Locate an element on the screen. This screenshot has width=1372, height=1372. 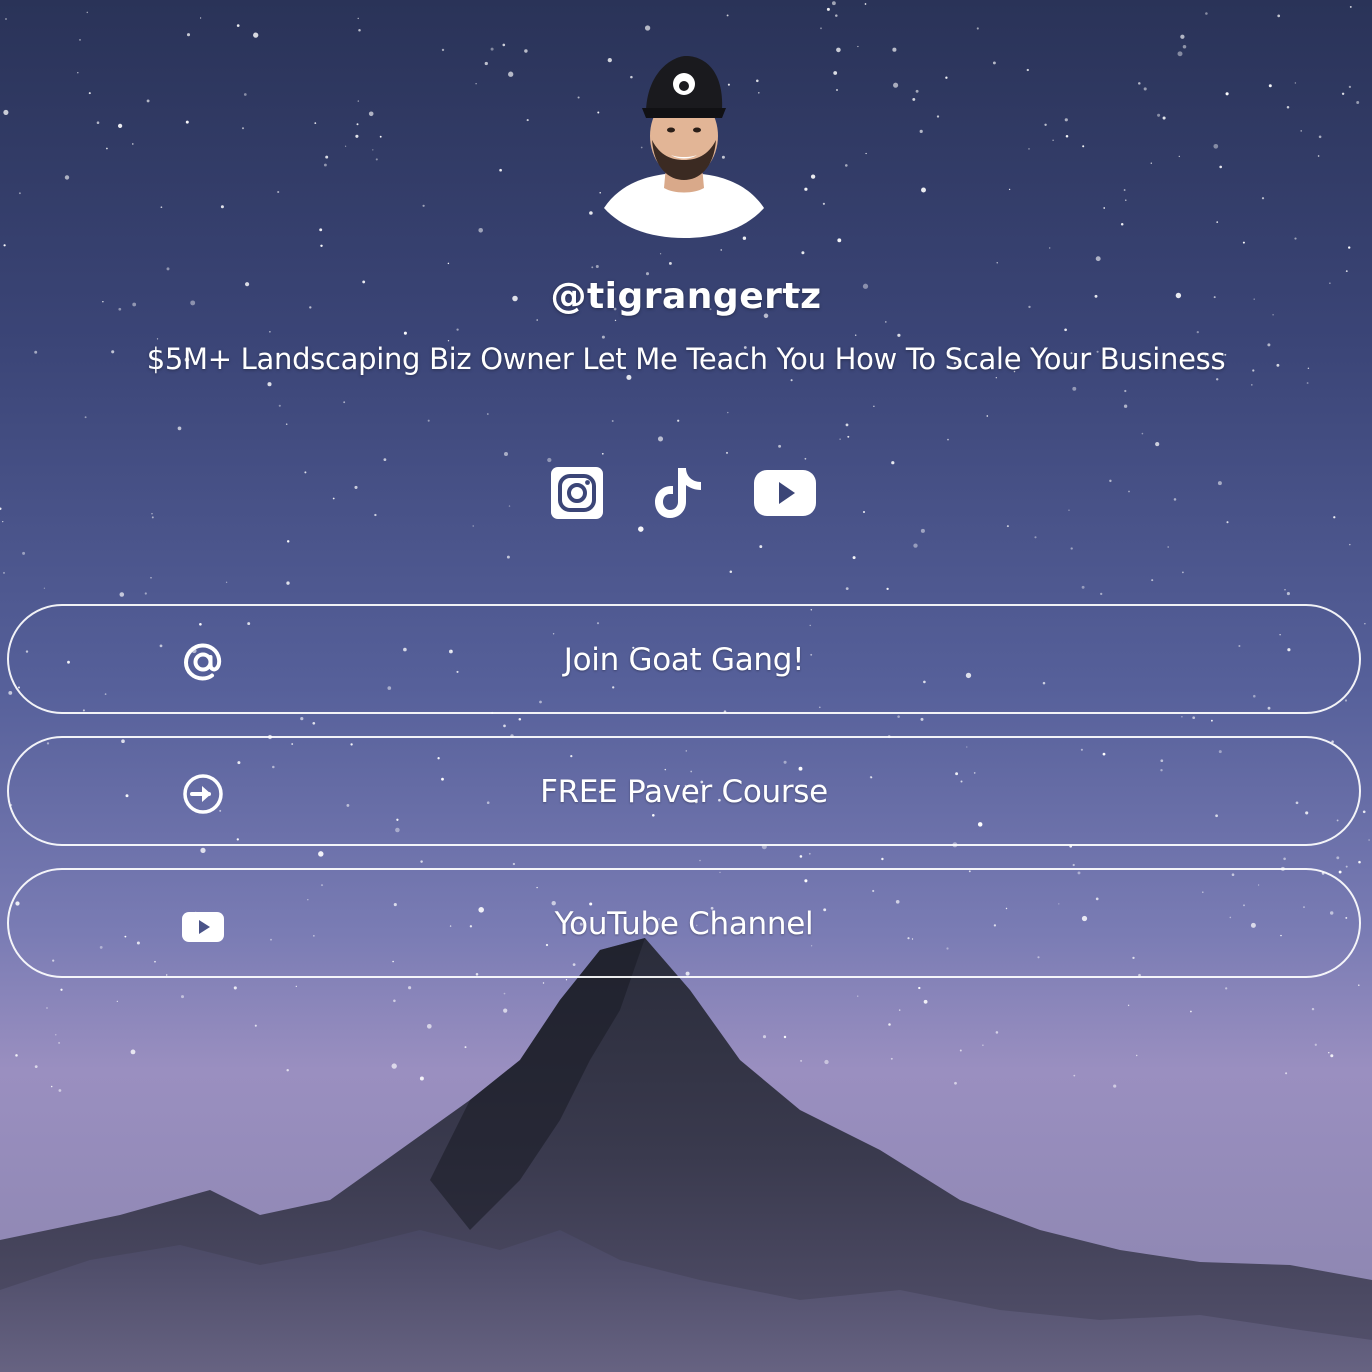
profile-photo is located at coordinates (684, 147).